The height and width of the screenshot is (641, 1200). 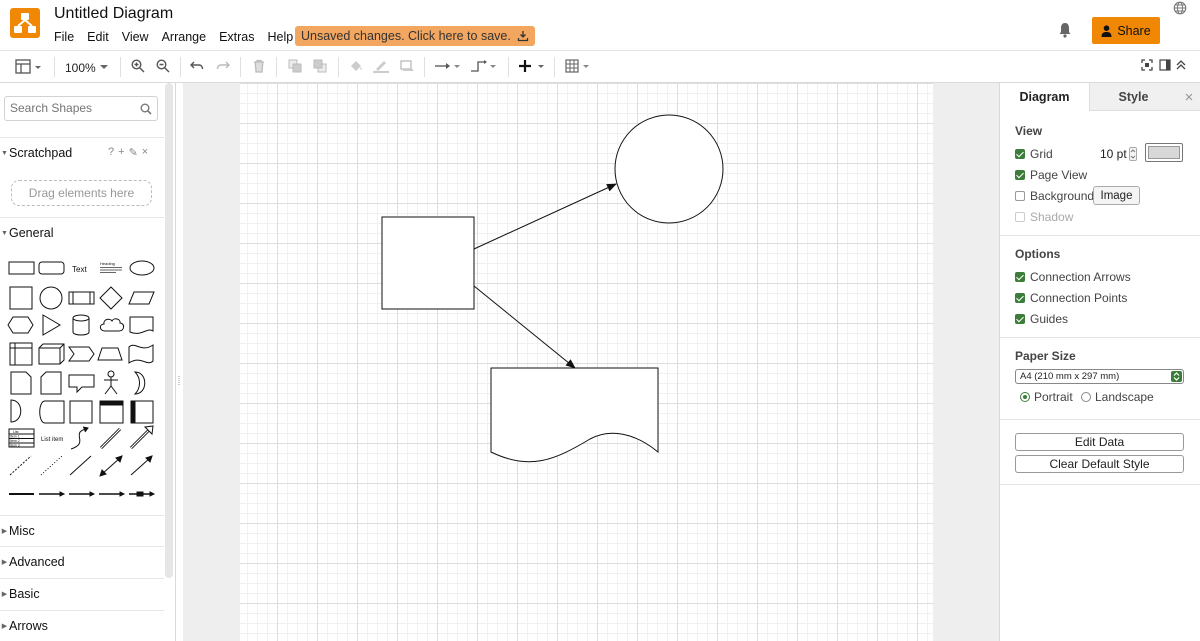 What do you see at coordinates (21, 383) in the screenshot?
I see `shape-note` at bounding box center [21, 383].